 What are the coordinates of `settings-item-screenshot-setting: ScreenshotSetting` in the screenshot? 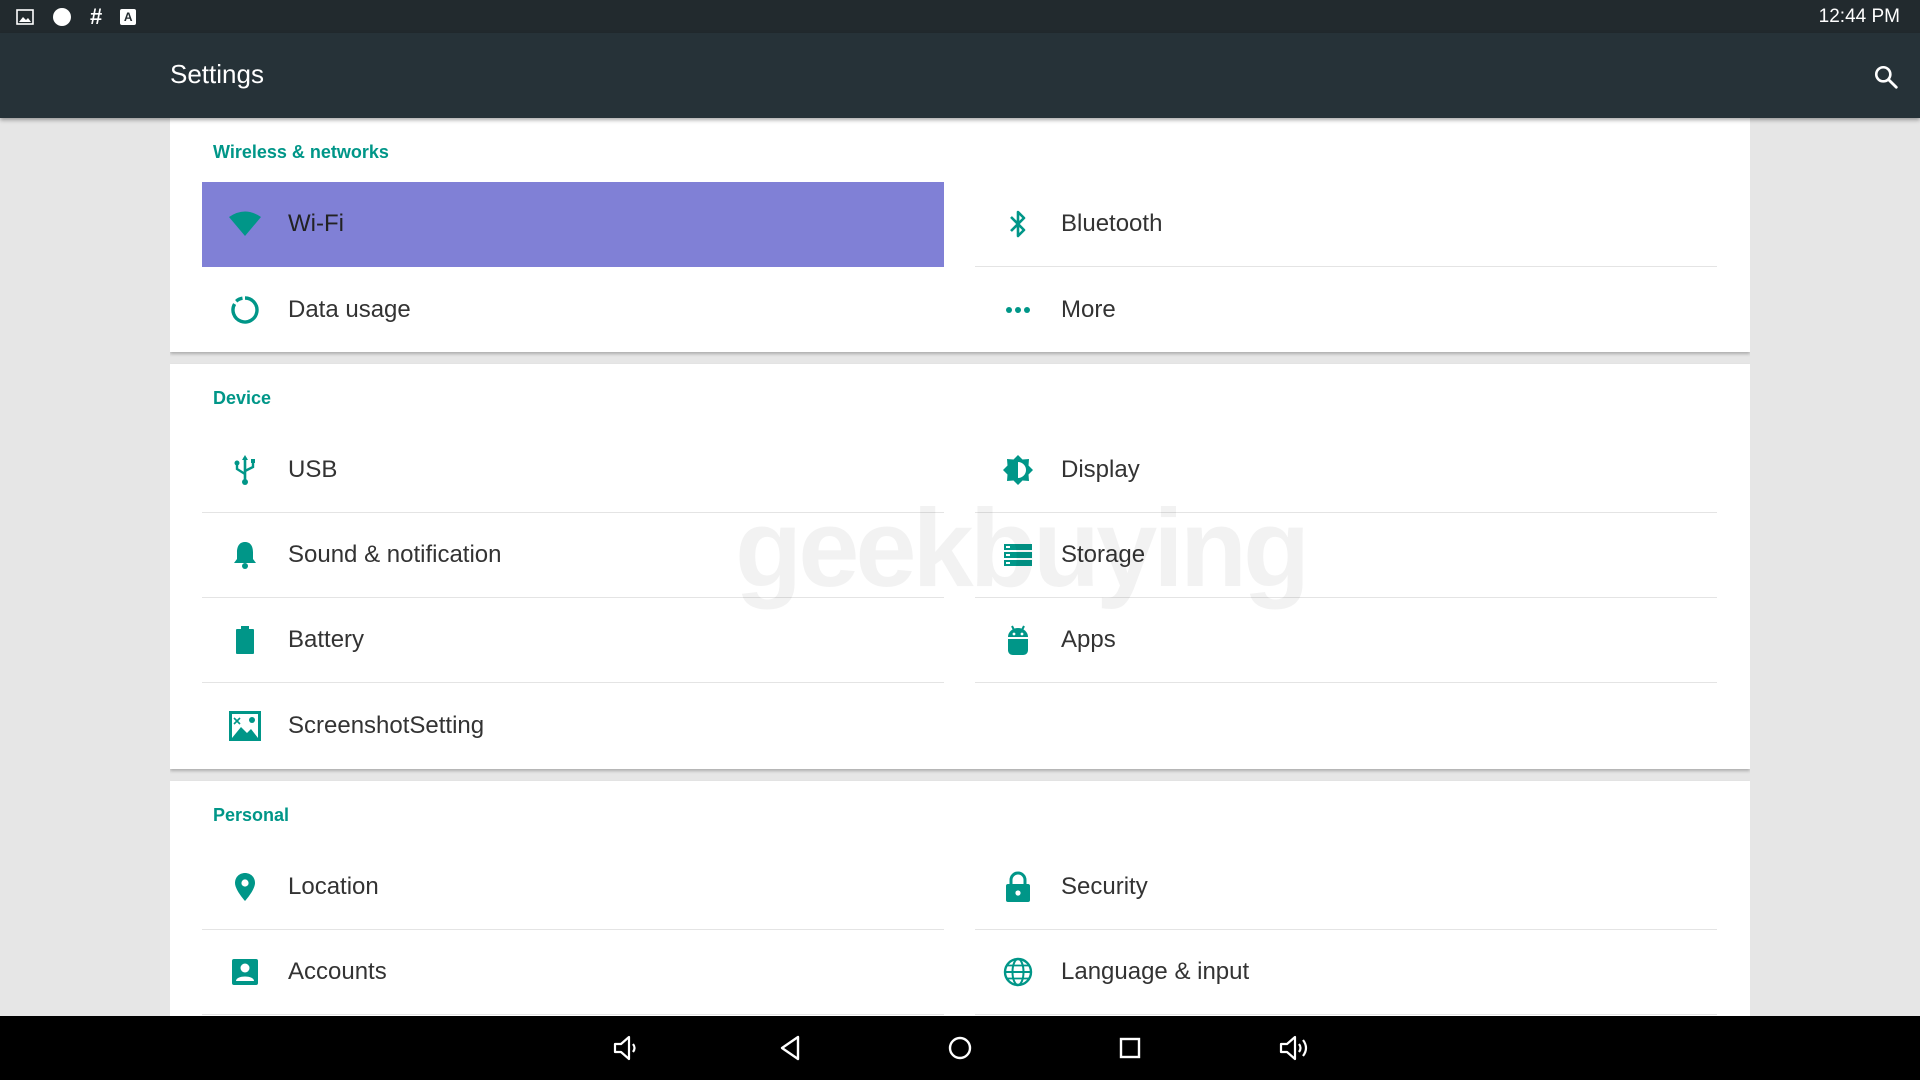 It's located at (573, 725).